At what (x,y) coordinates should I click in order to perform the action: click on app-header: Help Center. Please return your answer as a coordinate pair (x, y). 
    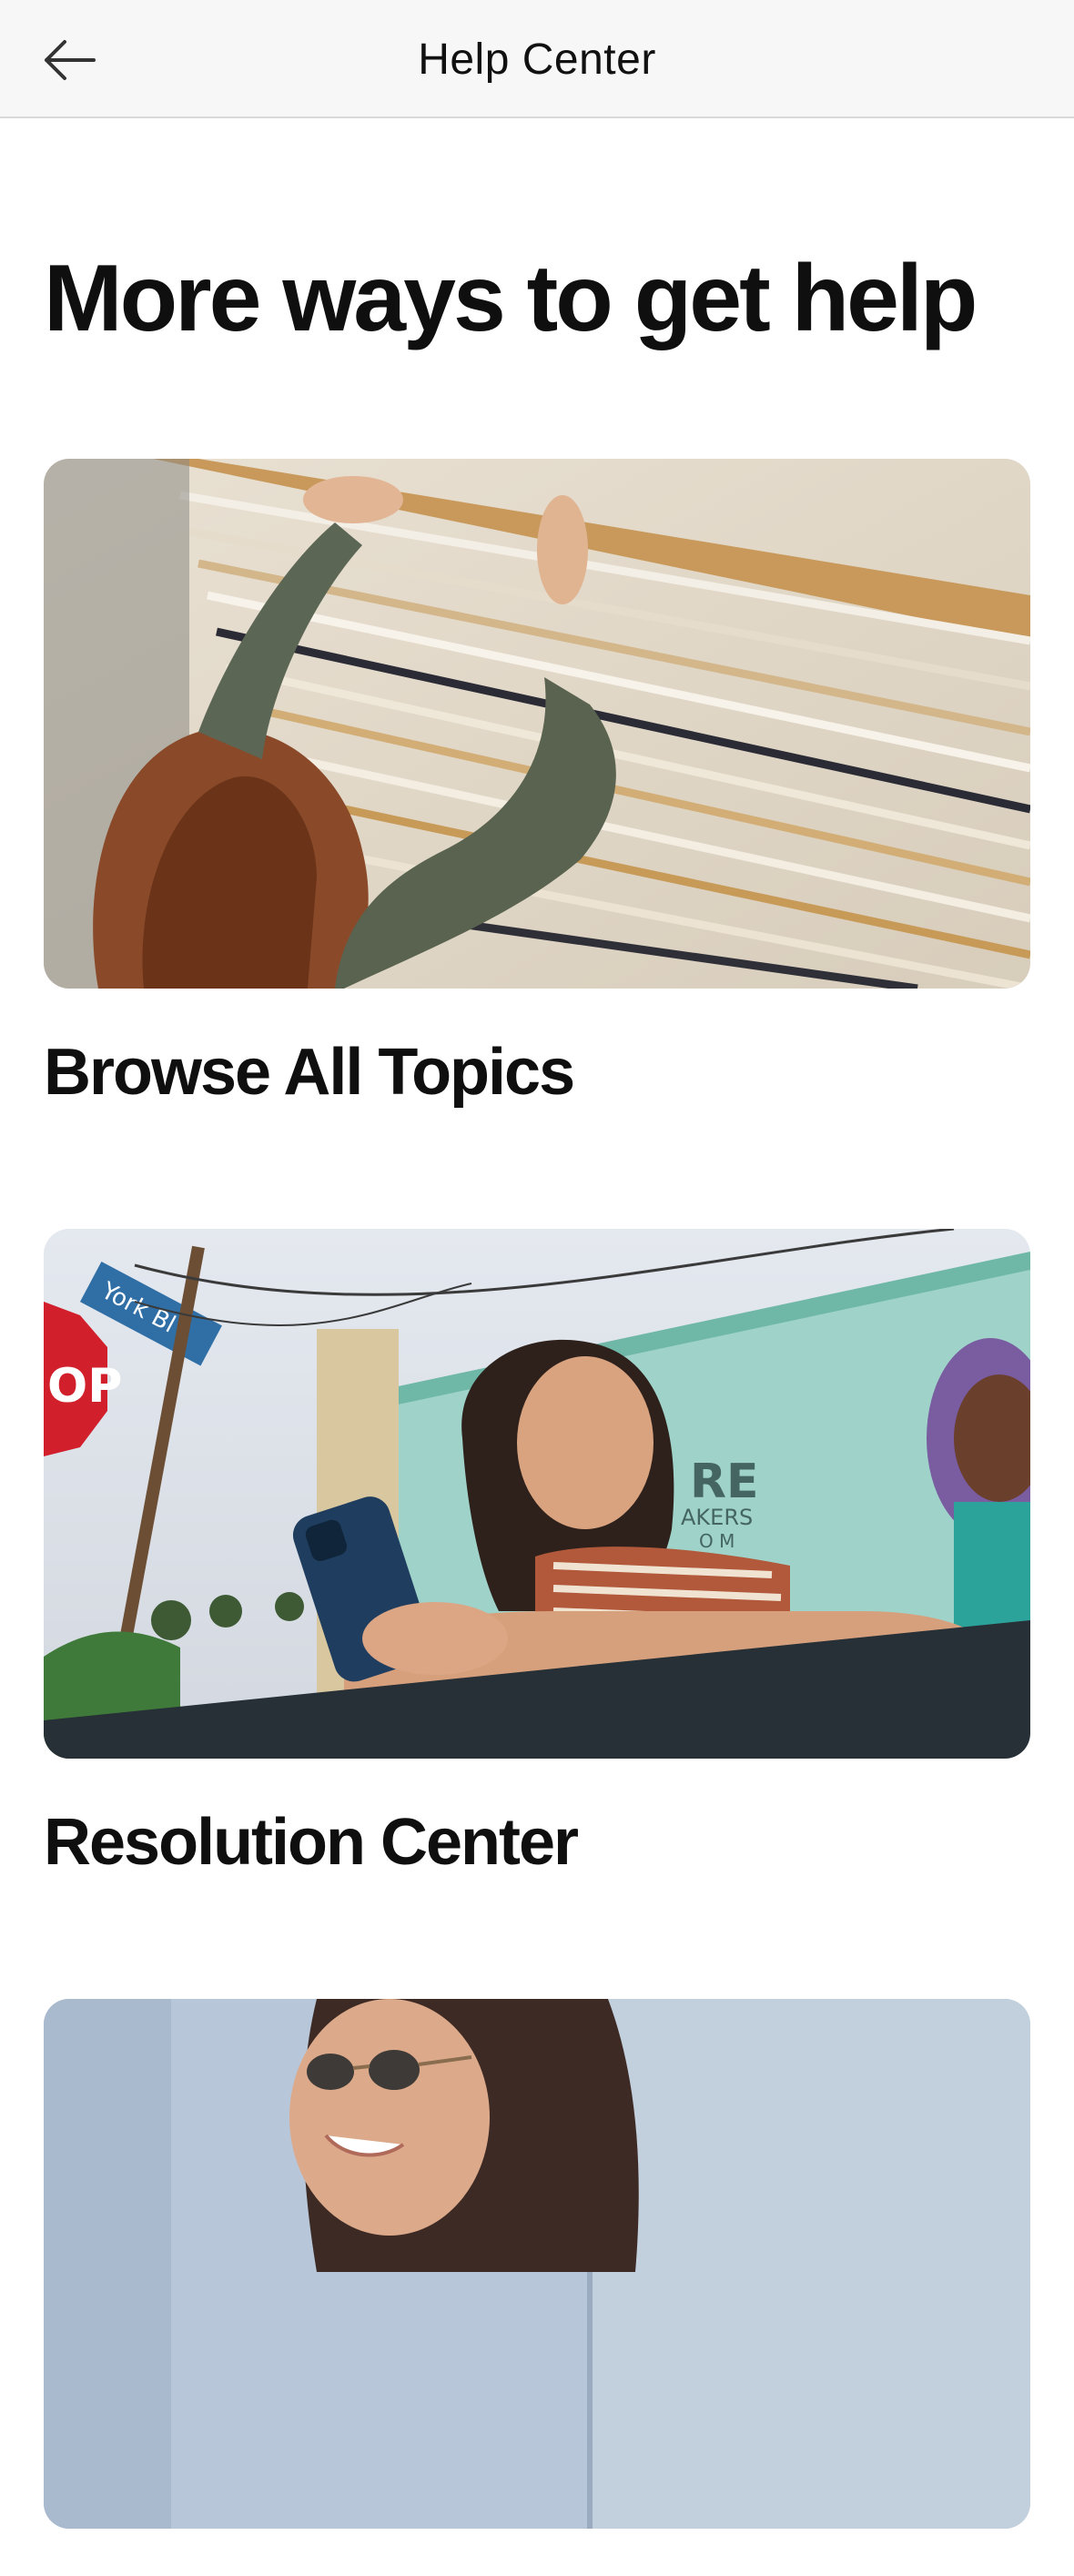
    Looking at the image, I should click on (537, 59).